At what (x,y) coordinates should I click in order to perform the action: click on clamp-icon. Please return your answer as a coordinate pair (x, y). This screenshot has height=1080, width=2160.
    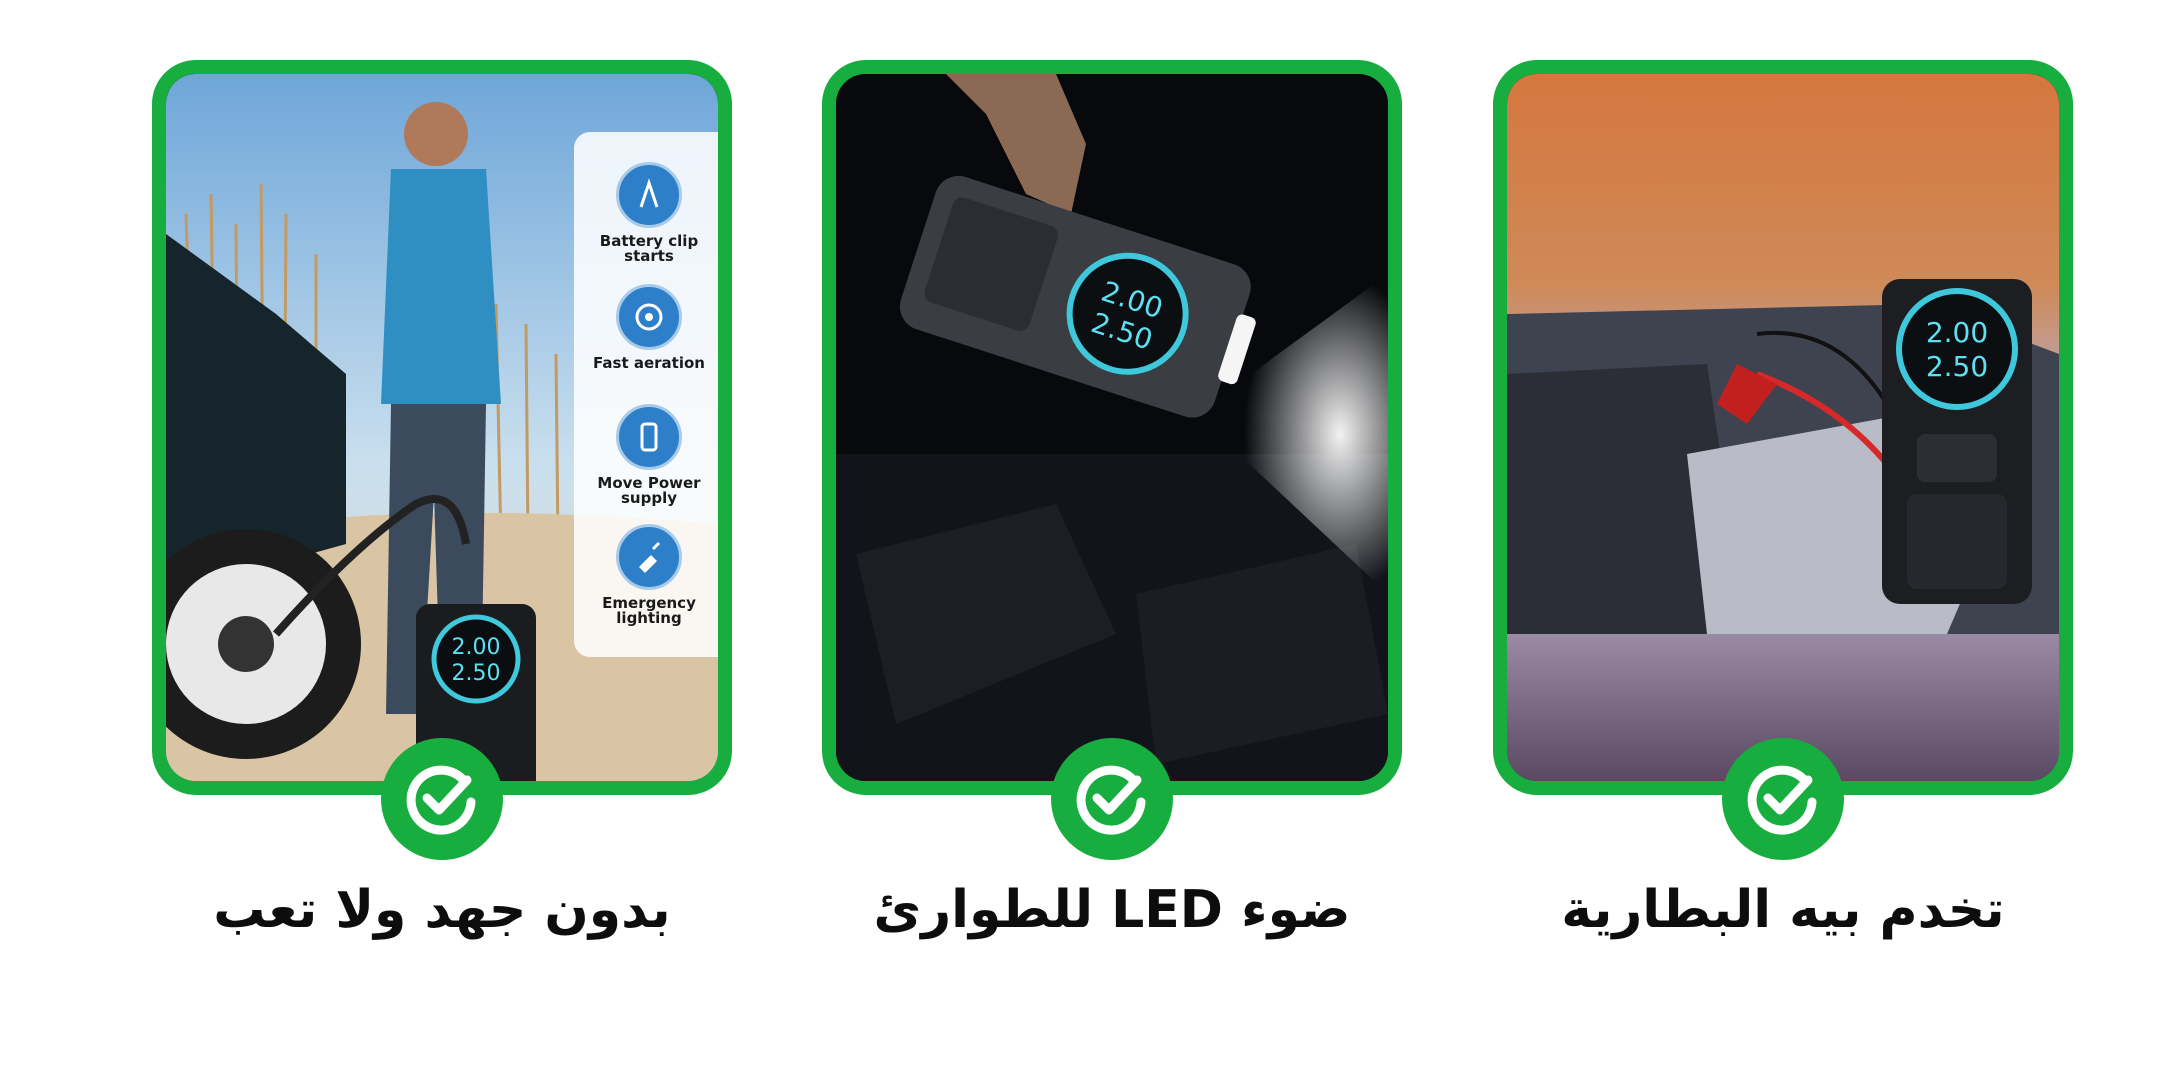
    Looking at the image, I should click on (649, 195).